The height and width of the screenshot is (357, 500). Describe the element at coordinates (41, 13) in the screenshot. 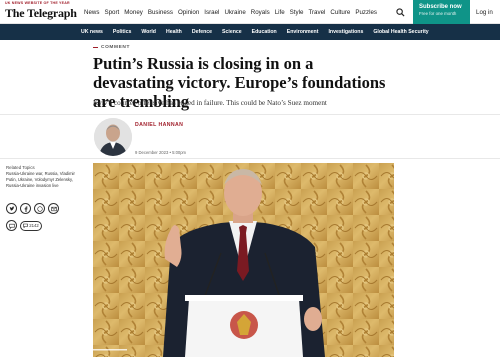

I see `telegraph-logo: The Telegraph` at that location.